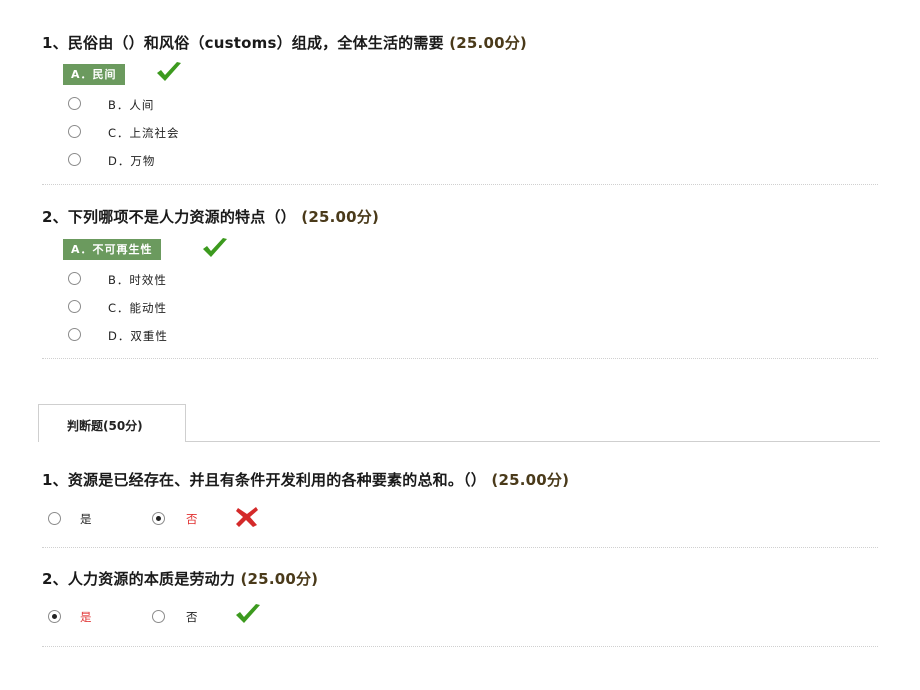 The width and height of the screenshot is (920, 690). What do you see at coordinates (86, 519) in the screenshot?
I see `tf-q1-label-yes: 是` at bounding box center [86, 519].